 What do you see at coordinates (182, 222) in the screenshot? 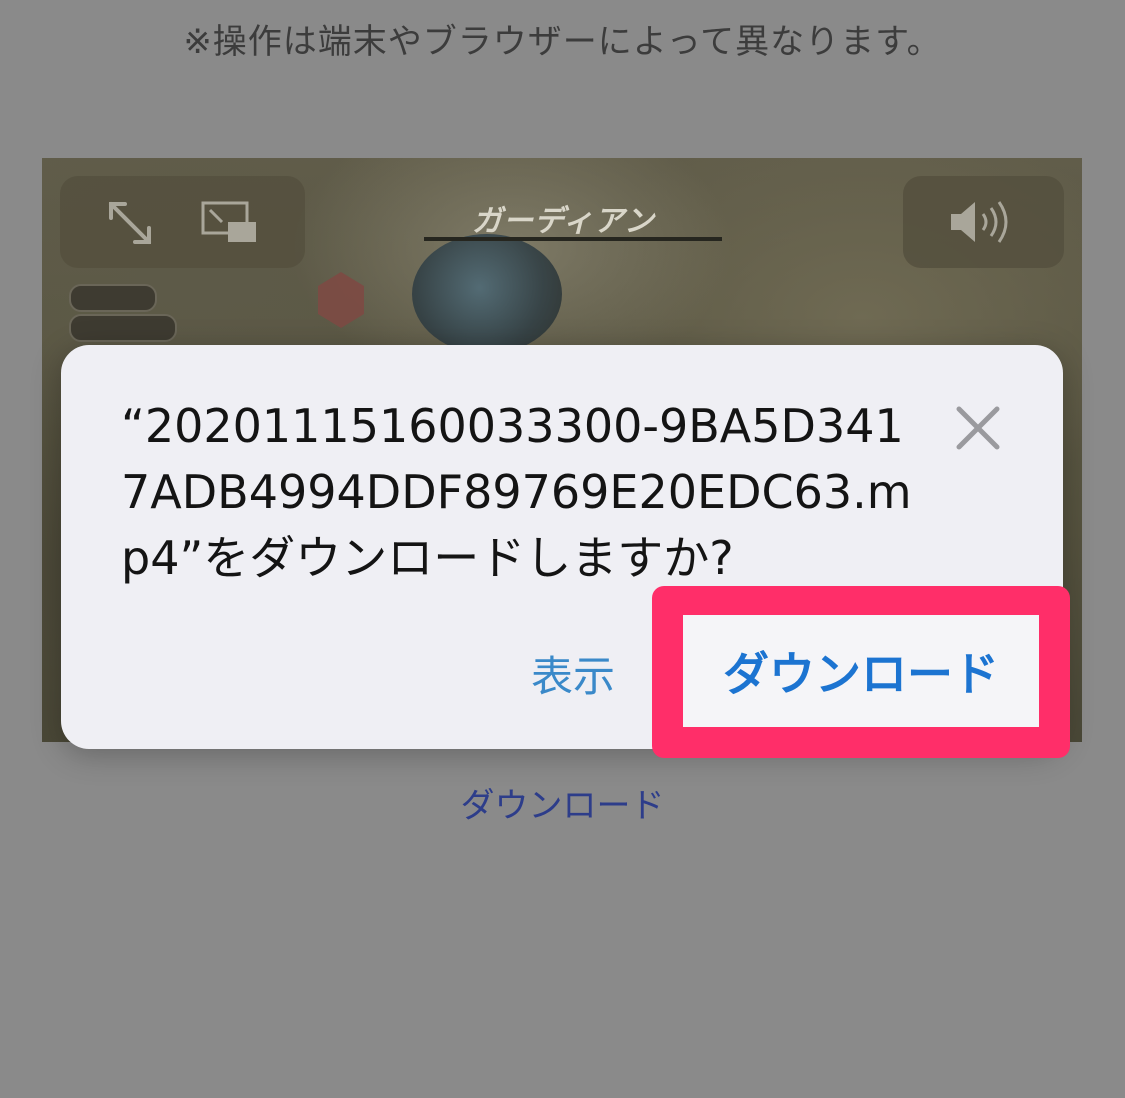
I see `video-controls-left` at bounding box center [182, 222].